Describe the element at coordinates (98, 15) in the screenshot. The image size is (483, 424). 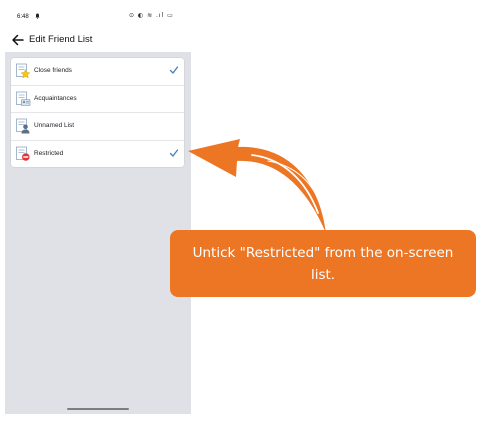
I see `status-bar: 6:48 ⊙ ◐ ≋ .ıl ▭` at that location.